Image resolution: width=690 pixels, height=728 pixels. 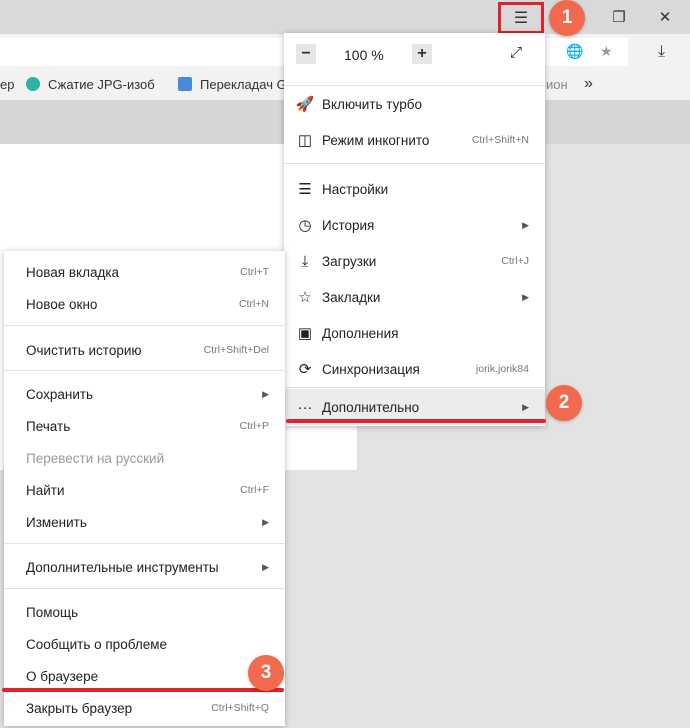 What do you see at coordinates (414, 225) in the screenshot?
I see `menu-item-history: ◷ История ▶` at bounding box center [414, 225].